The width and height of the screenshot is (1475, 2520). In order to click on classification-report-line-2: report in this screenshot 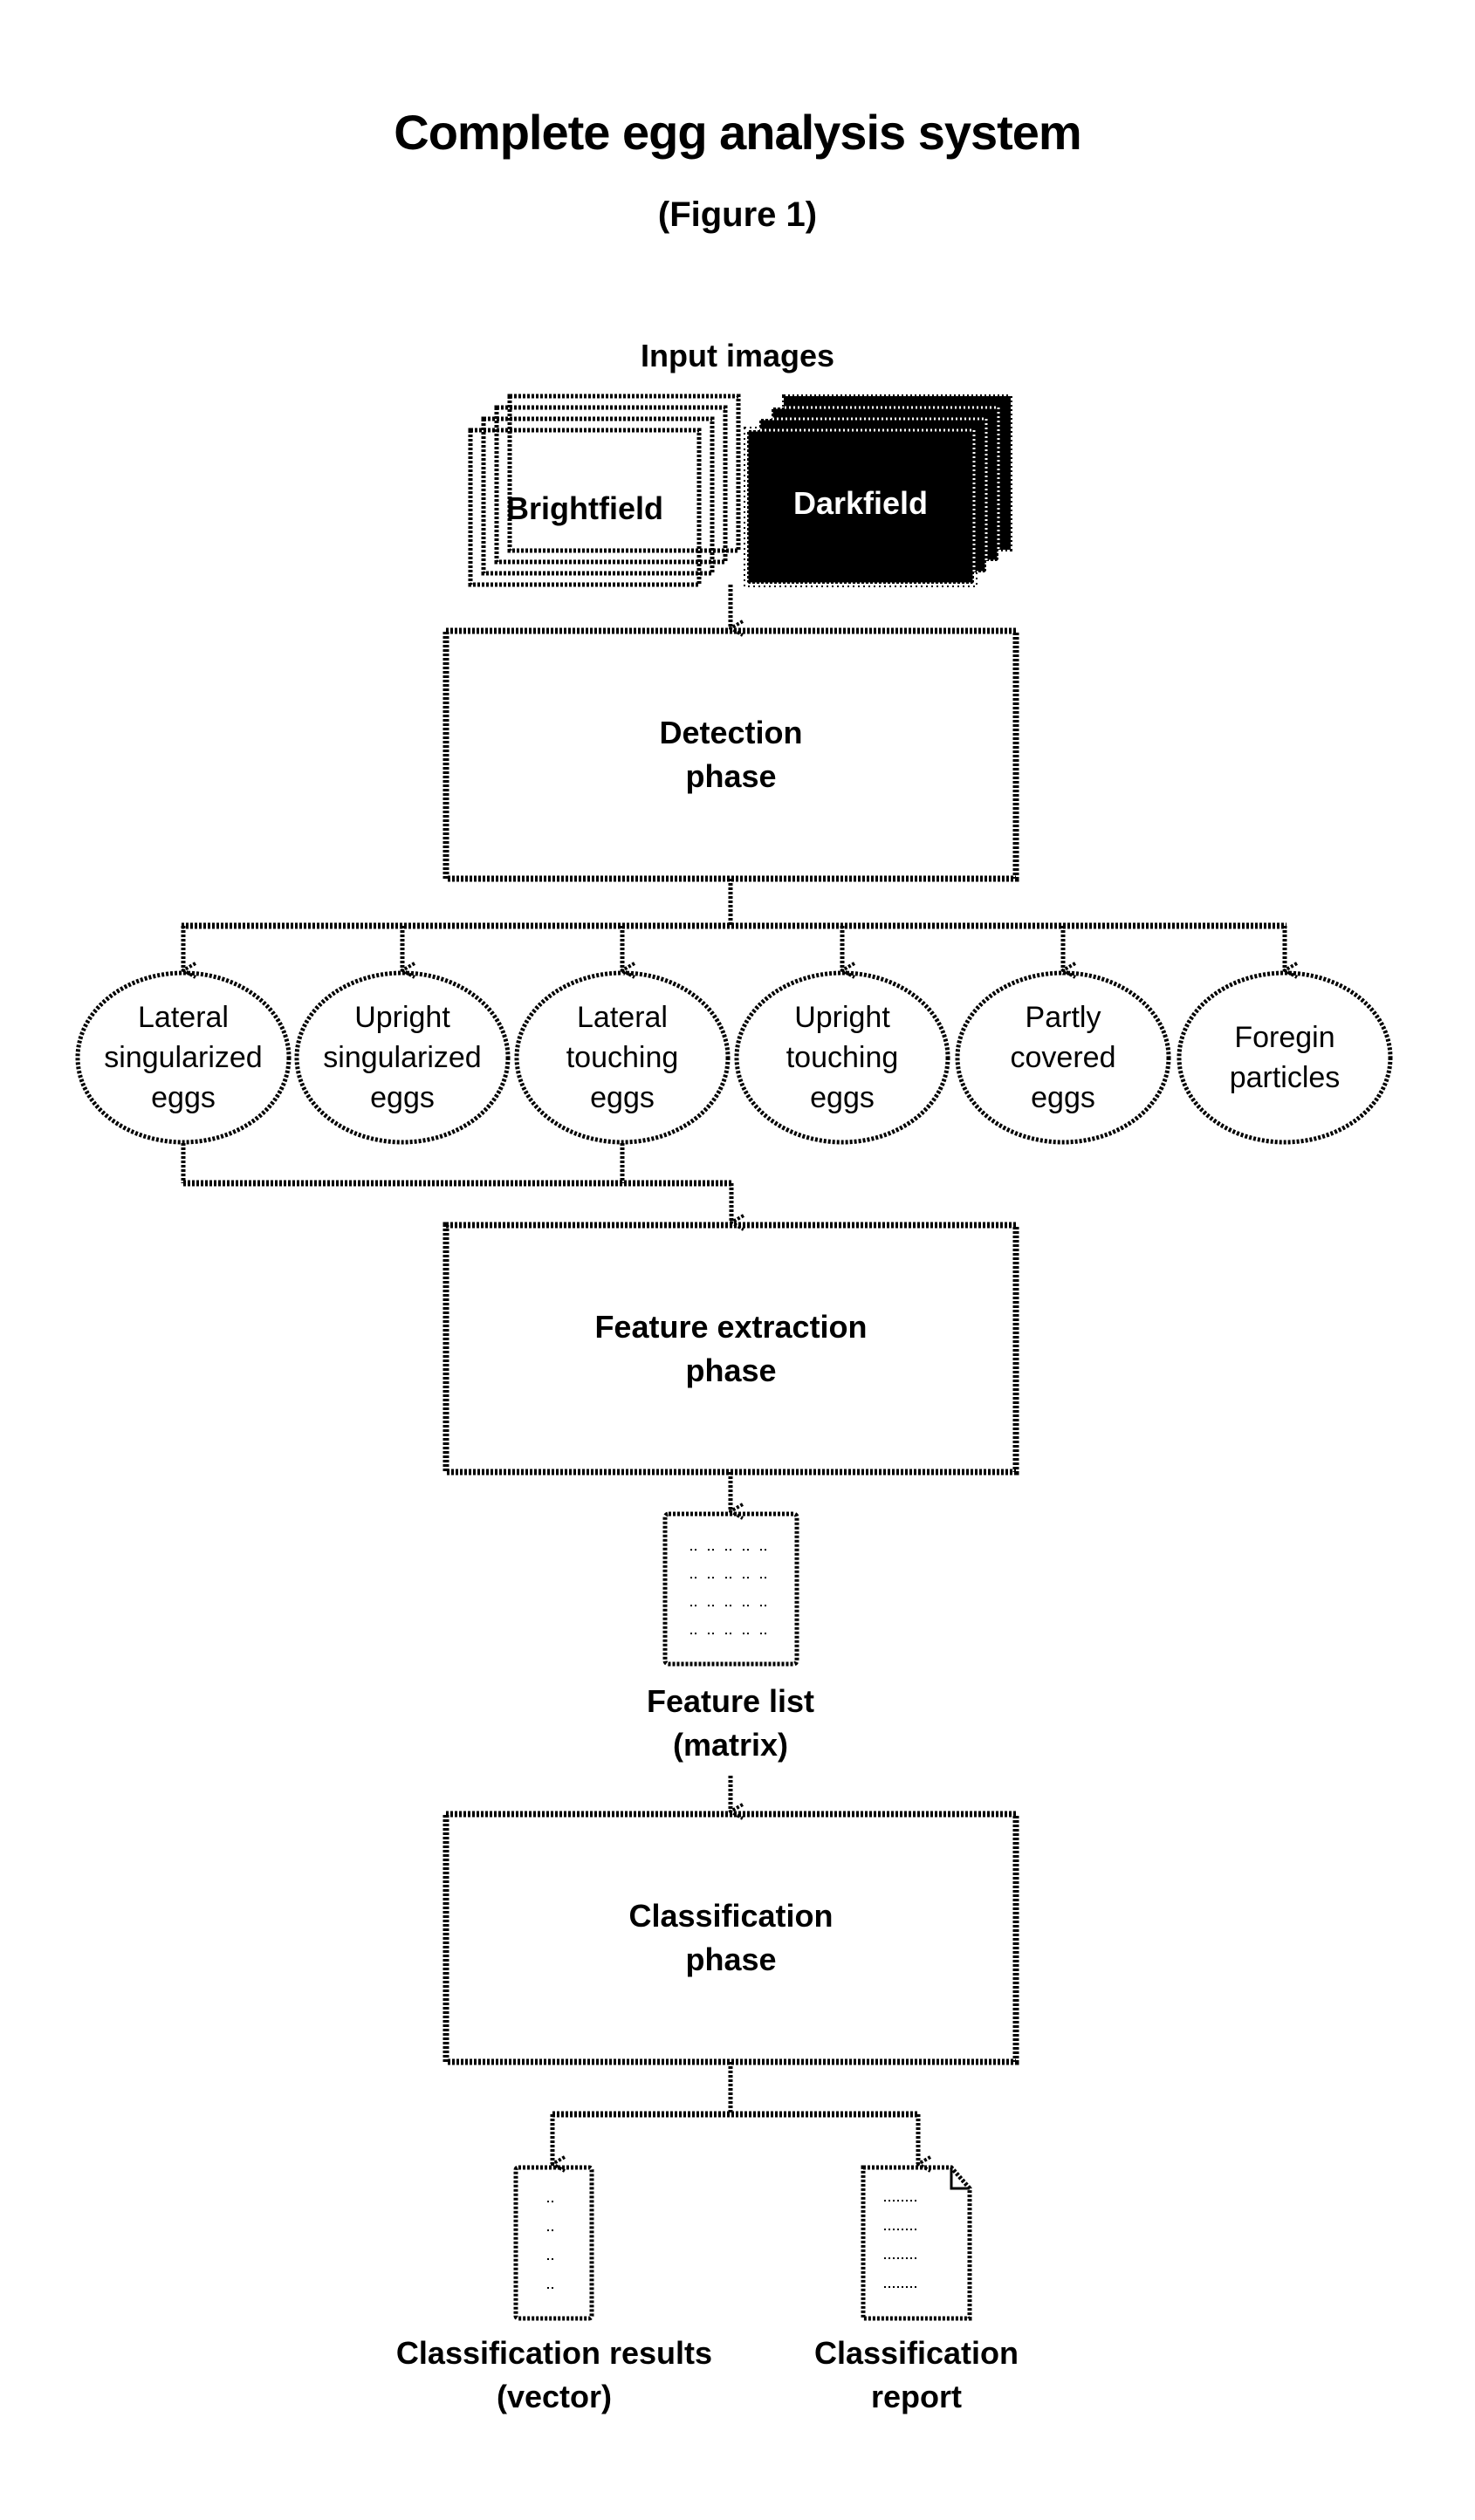, I will do `click(916, 2396)`.